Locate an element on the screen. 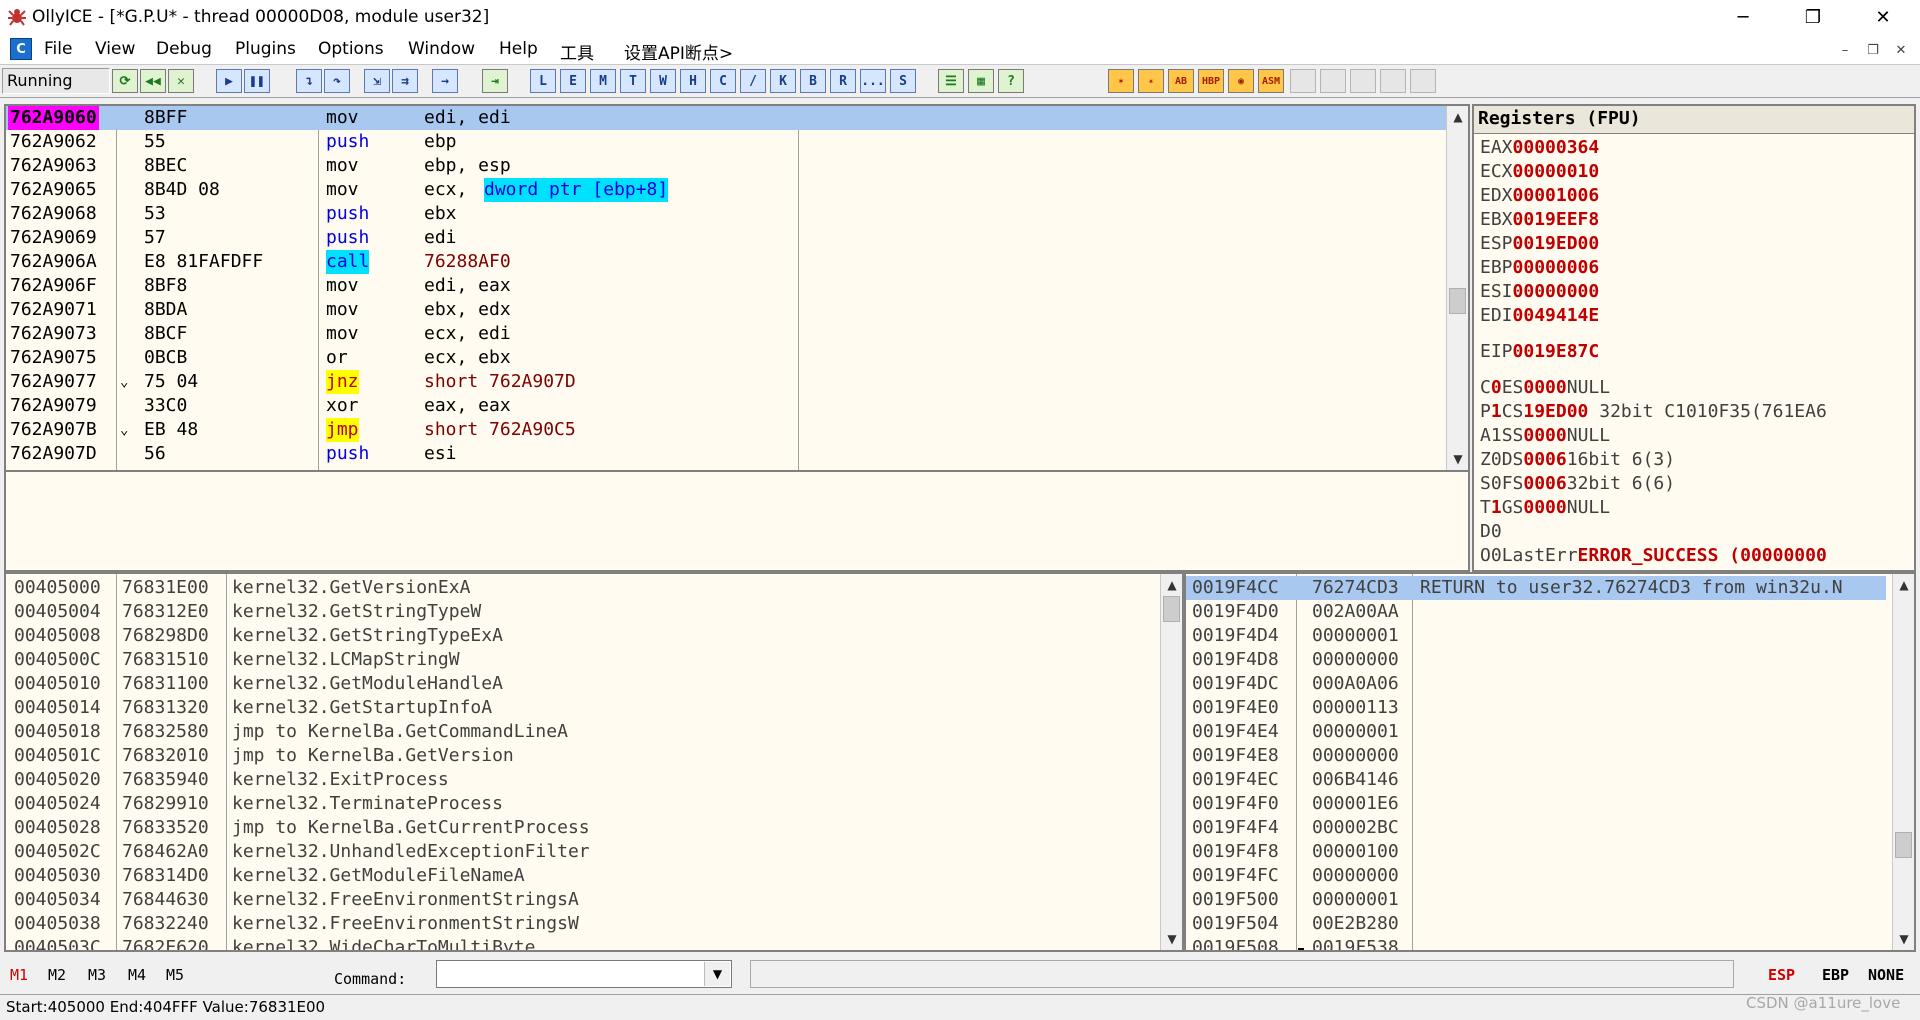 The image size is (1920, 1020). stack-row: 0019F508 0019F538 is located at coordinates (1536, 943).